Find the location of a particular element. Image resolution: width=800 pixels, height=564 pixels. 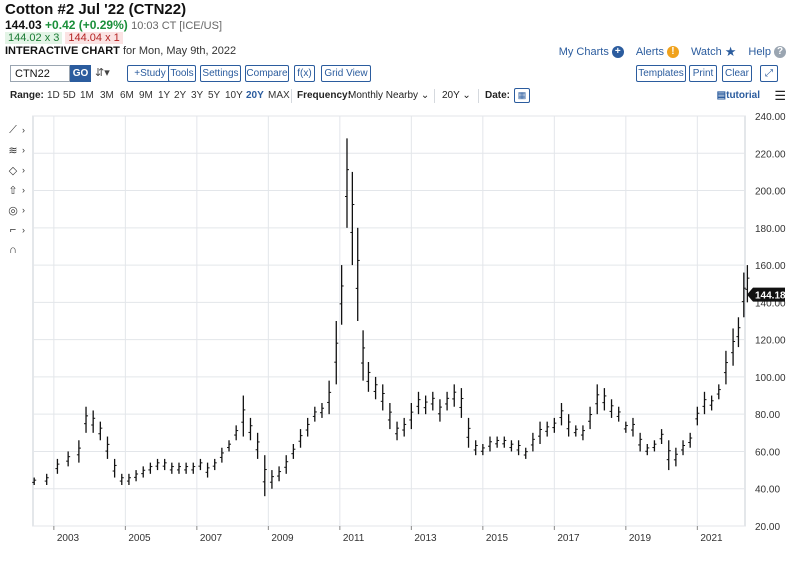

range-3m: 3M is located at coordinates (107, 95).